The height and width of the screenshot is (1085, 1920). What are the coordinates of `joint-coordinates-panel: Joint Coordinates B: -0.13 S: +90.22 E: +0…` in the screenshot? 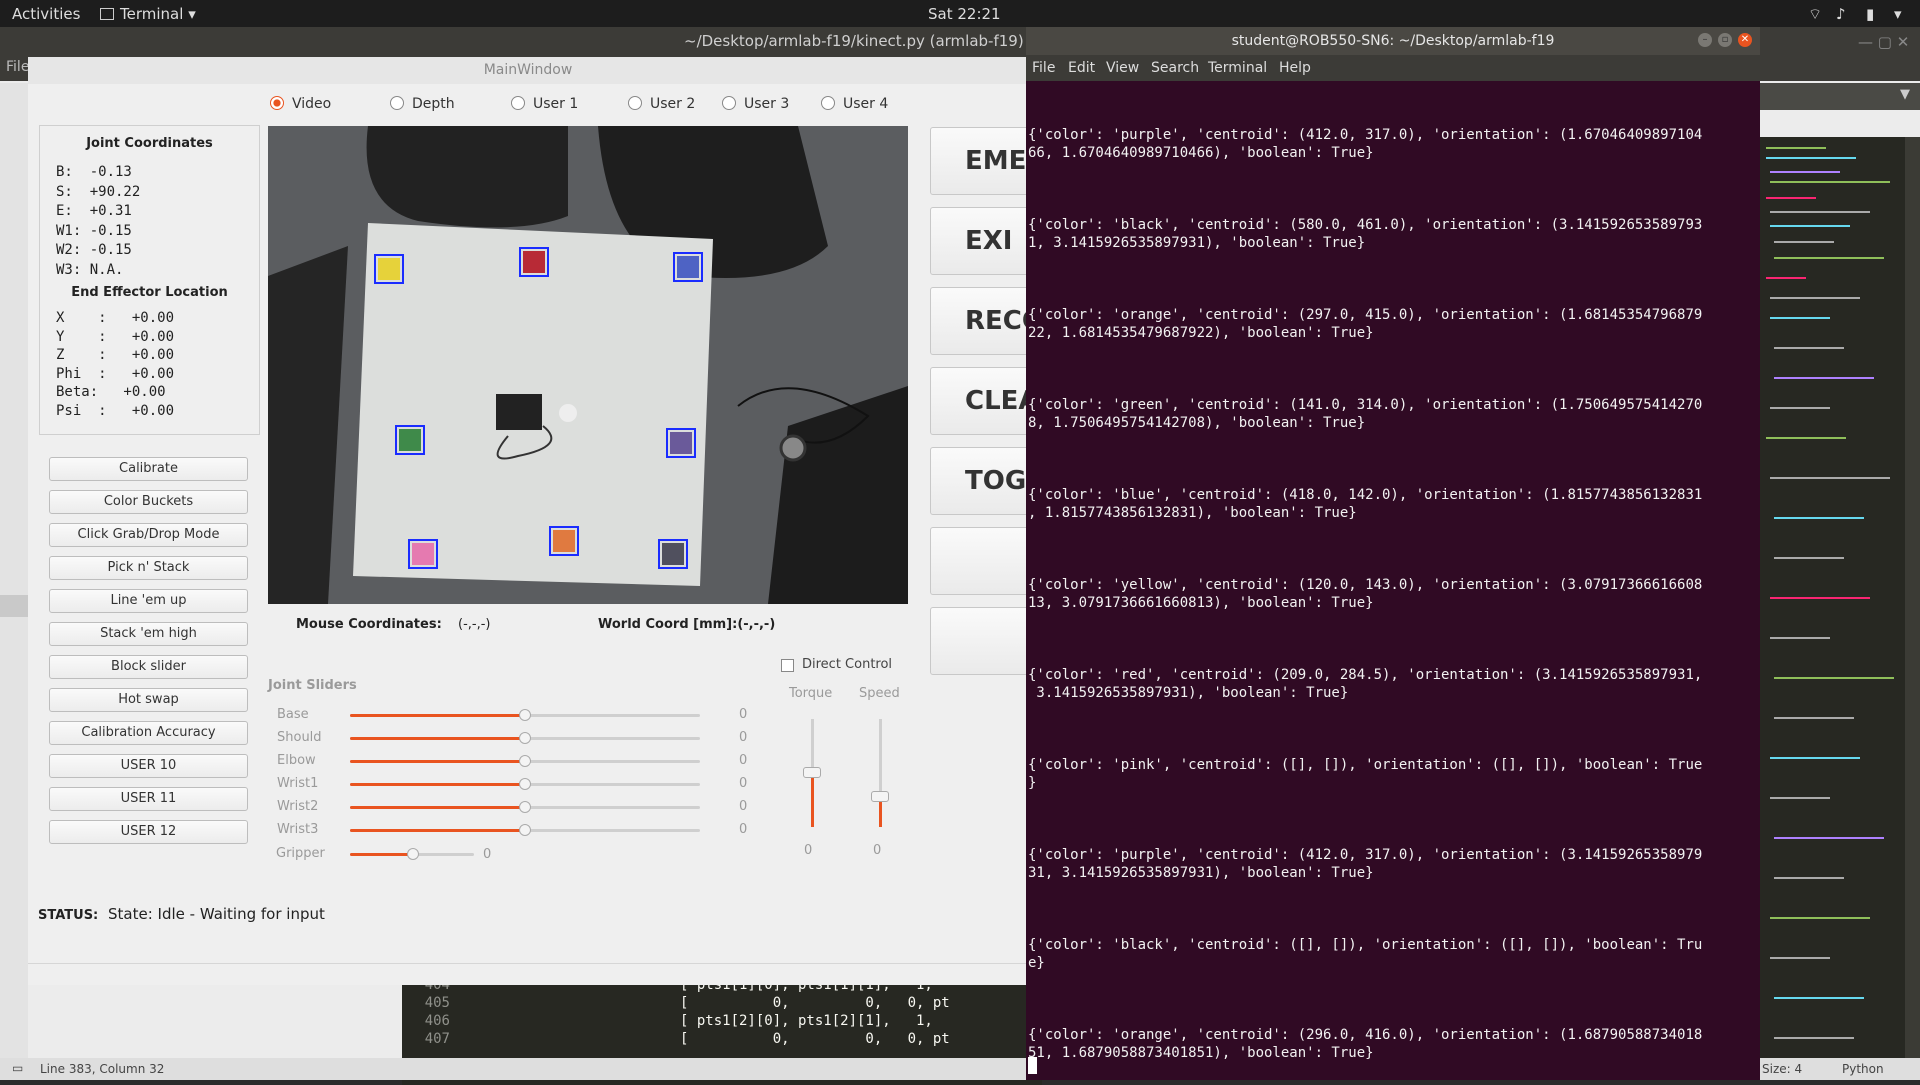 It's located at (149, 280).